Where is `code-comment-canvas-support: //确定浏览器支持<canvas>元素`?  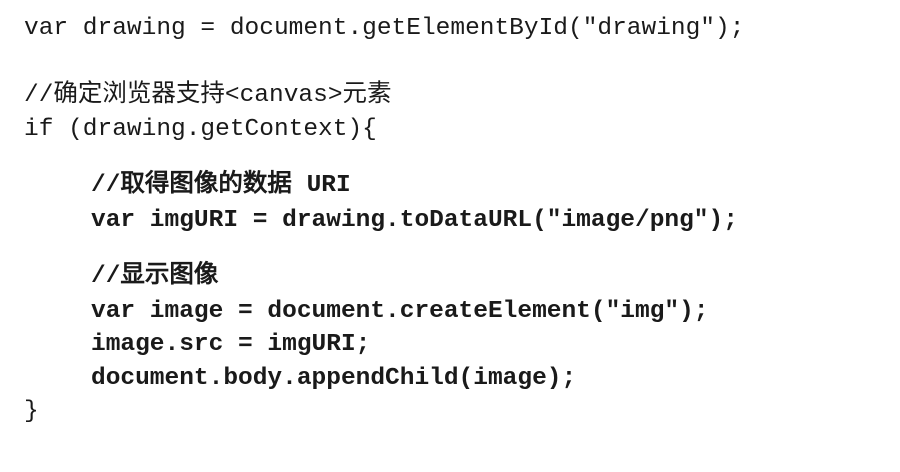
code-comment-canvas-support: //确定浏览器支持<canvas>元素 is located at coordinates (208, 95).